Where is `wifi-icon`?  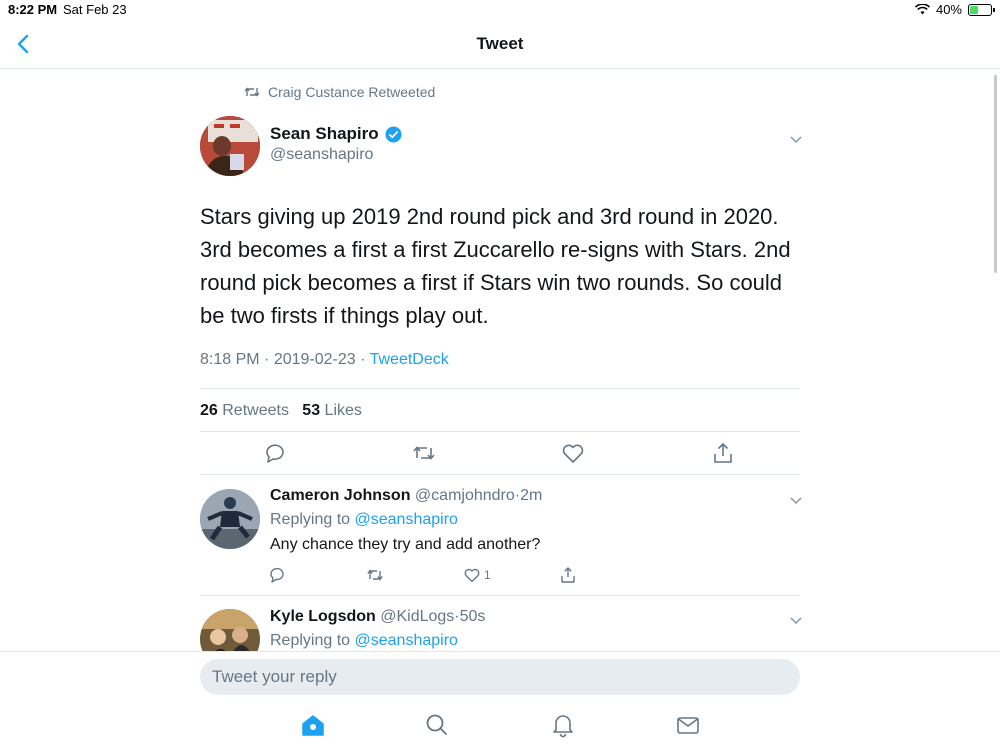 wifi-icon is located at coordinates (922, 9).